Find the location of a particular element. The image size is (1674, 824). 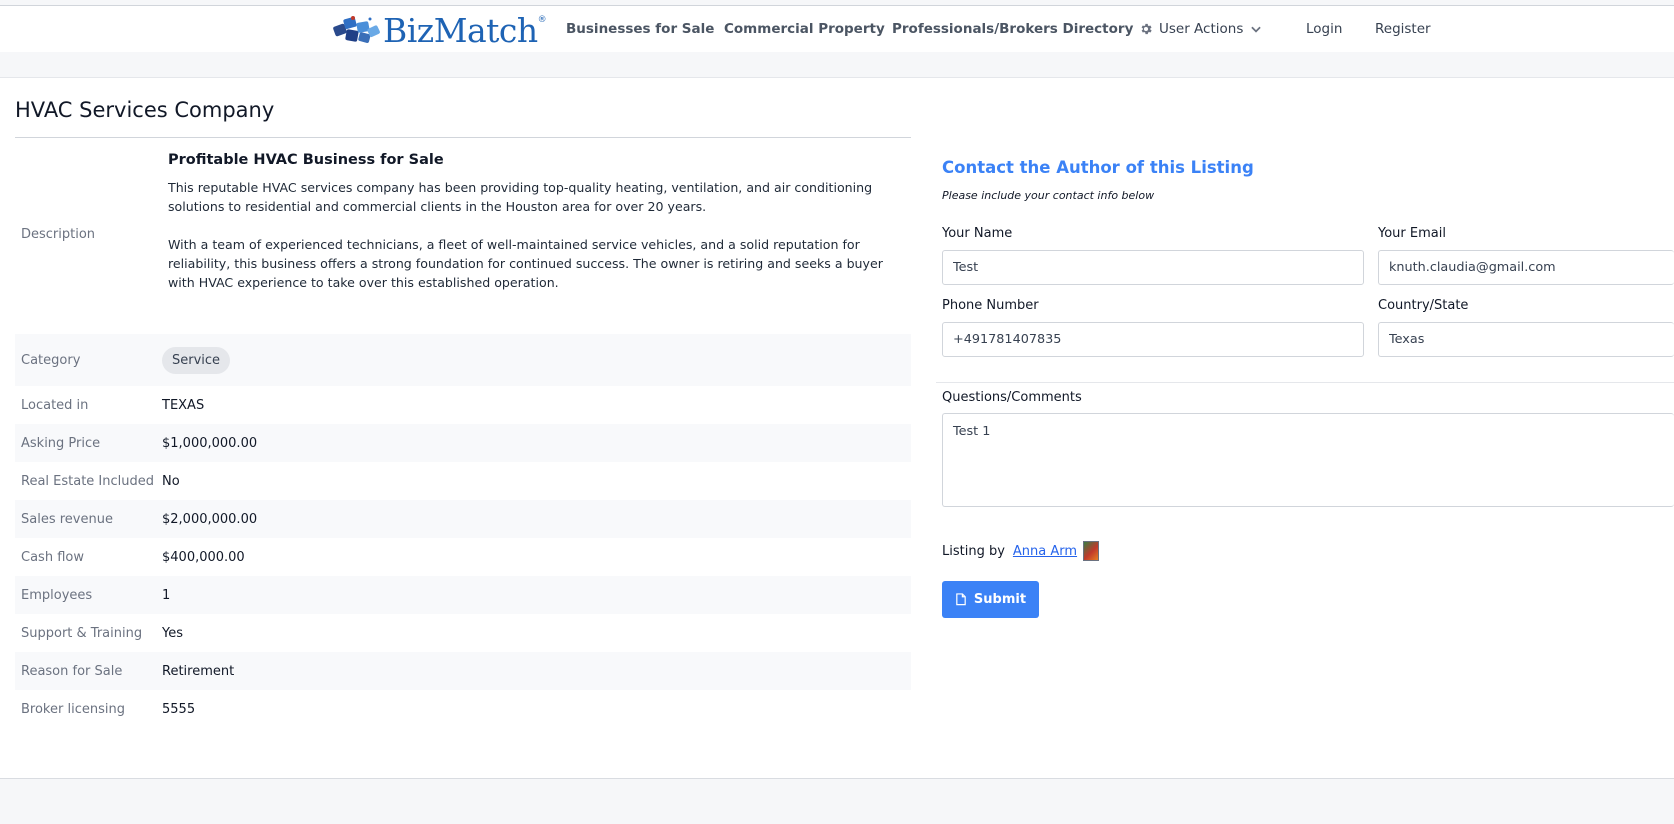

register-link: Register is located at coordinates (1403, 29).